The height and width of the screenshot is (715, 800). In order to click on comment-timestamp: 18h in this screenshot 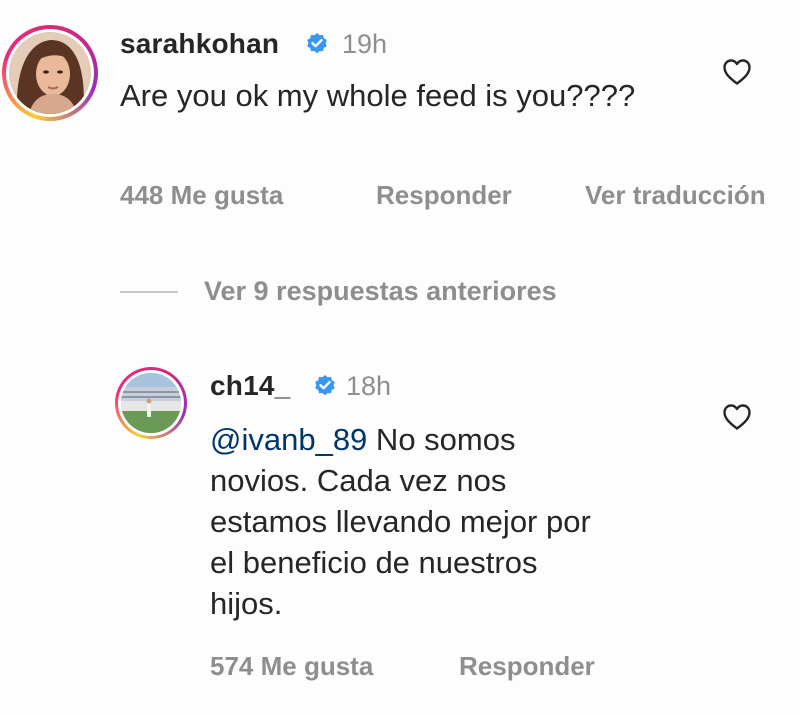, I will do `click(369, 386)`.